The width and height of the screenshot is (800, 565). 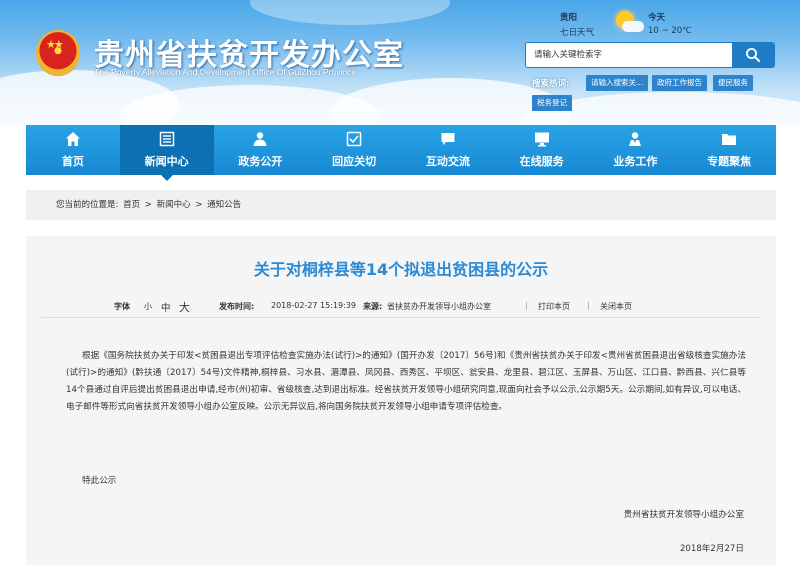 What do you see at coordinates (354, 161) in the screenshot?
I see `nav-item-label: 回应关切` at bounding box center [354, 161].